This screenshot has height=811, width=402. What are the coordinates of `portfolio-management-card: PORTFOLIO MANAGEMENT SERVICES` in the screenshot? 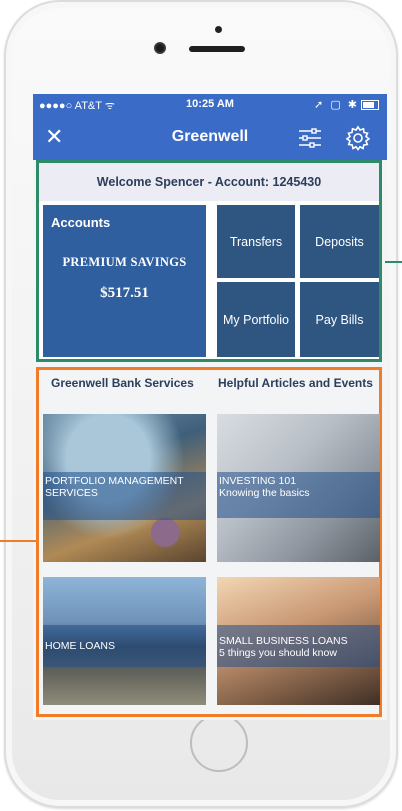 It's located at (124, 488).